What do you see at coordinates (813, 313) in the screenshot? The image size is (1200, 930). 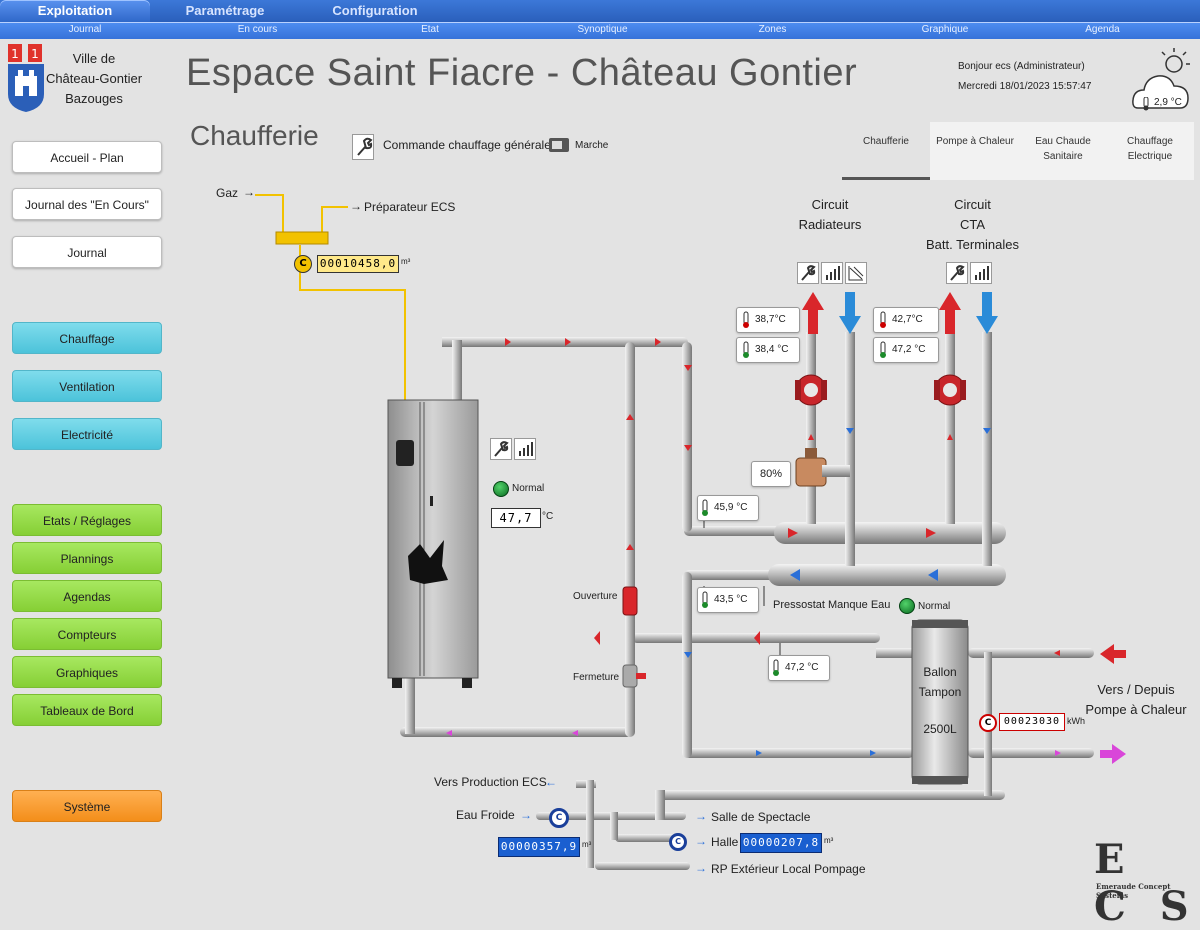 I see `radiateurs-depart-arrow` at bounding box center [813, 313].